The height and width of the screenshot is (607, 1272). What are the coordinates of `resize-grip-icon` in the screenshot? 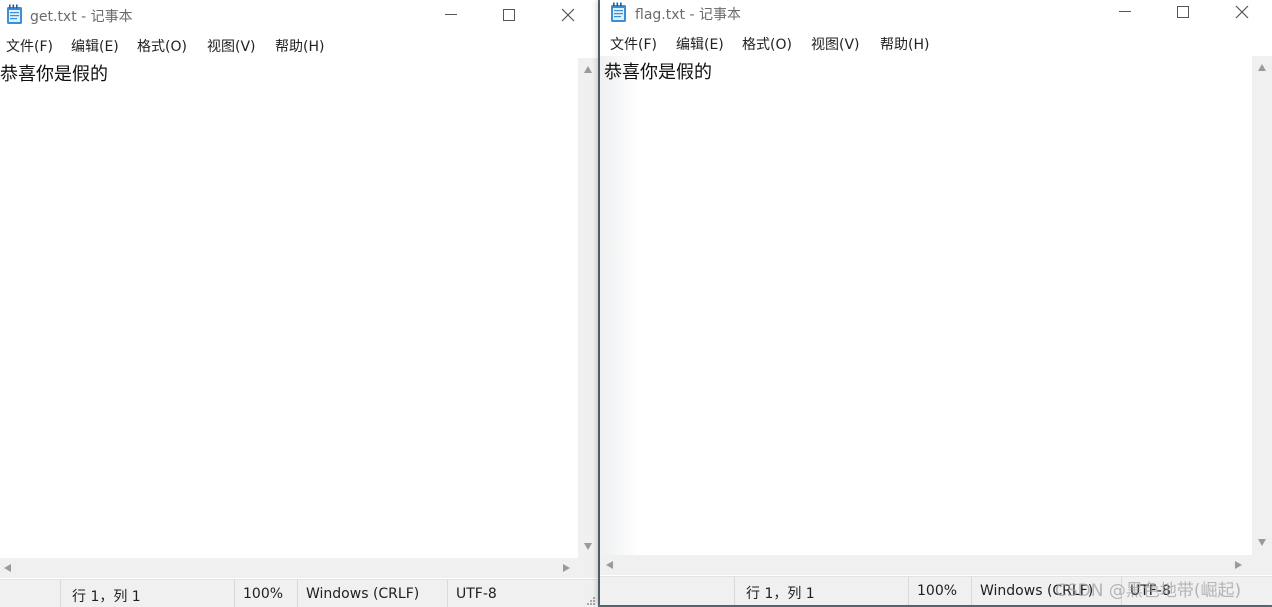 It's located at (591, 601).